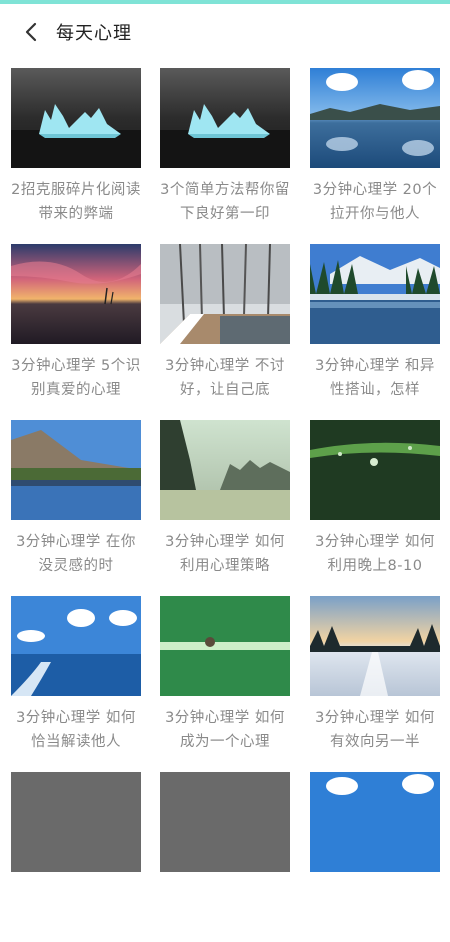 The width and height of the screenshot is (450, 942). Describe the element at coordinates (76, 378) in the screenshot. I see `article-title: 3分钟心理学 5个识别真爱的心理` at that location.